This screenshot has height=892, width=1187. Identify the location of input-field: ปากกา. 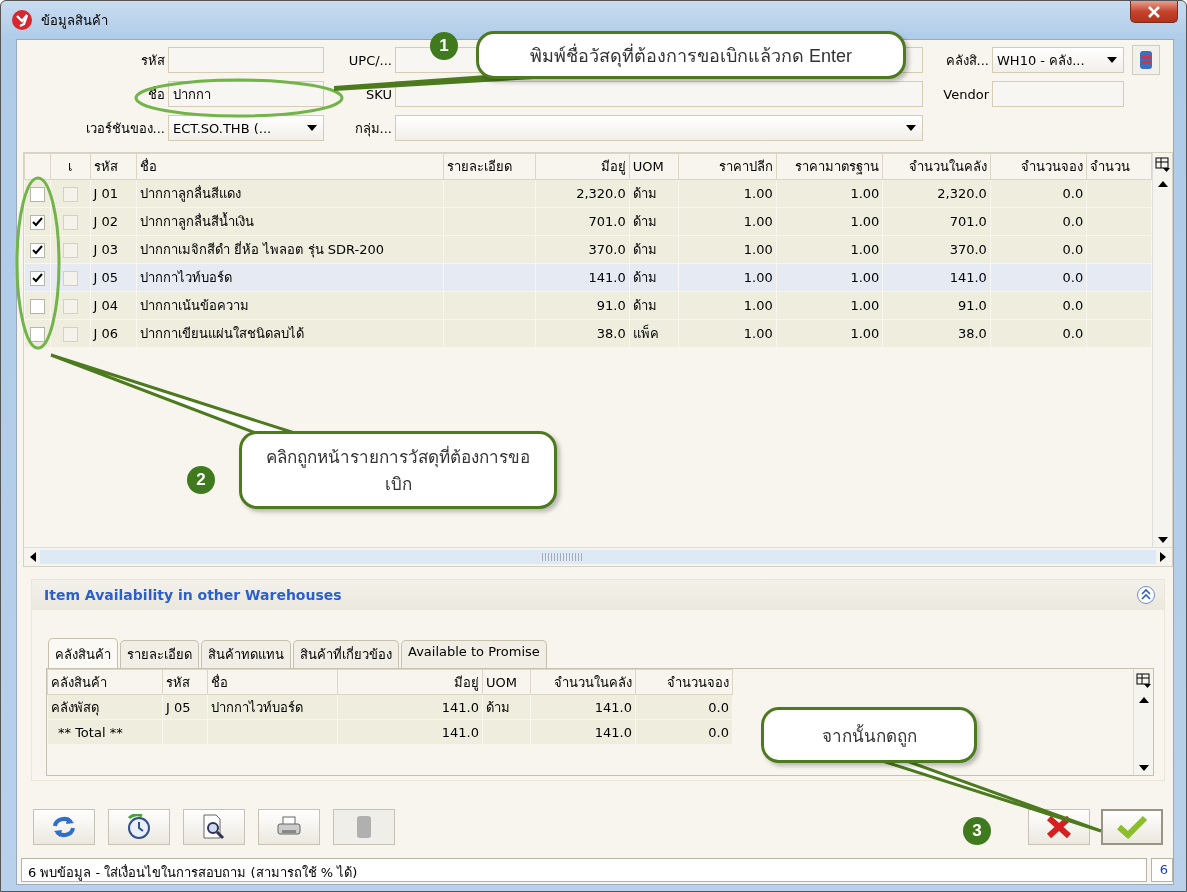
(246, 94).